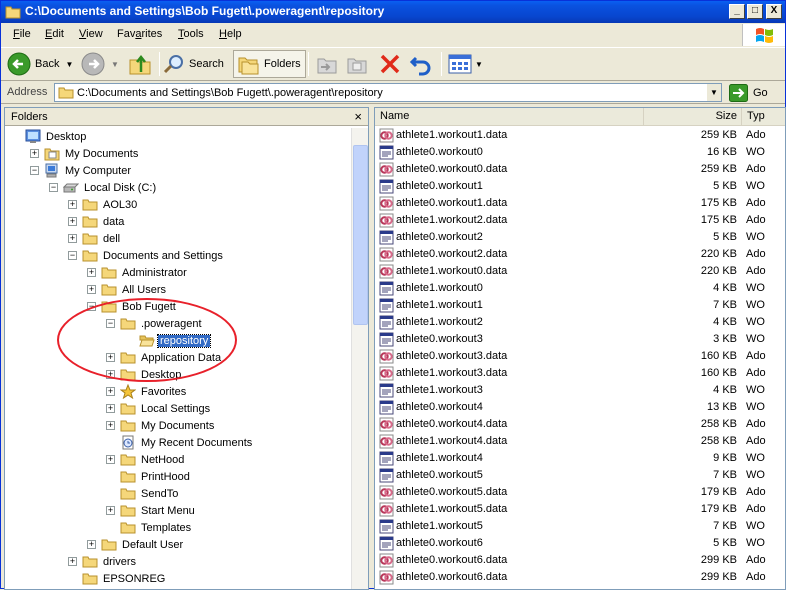 This screenshot has height=590, width=786. Describe the element at coordinates (147, 391) in the screenshot. I see `tree-item: + Favorites` at that location.